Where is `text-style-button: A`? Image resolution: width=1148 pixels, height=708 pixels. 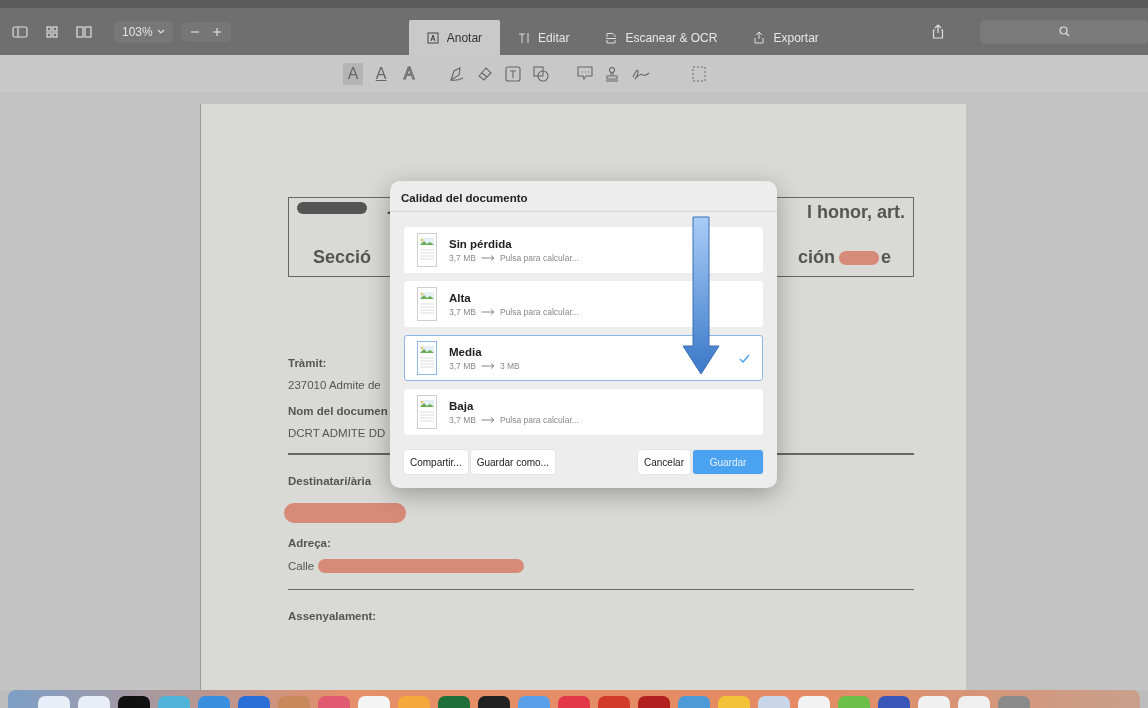 text-style-button: A is located at coordinates (381, 73).